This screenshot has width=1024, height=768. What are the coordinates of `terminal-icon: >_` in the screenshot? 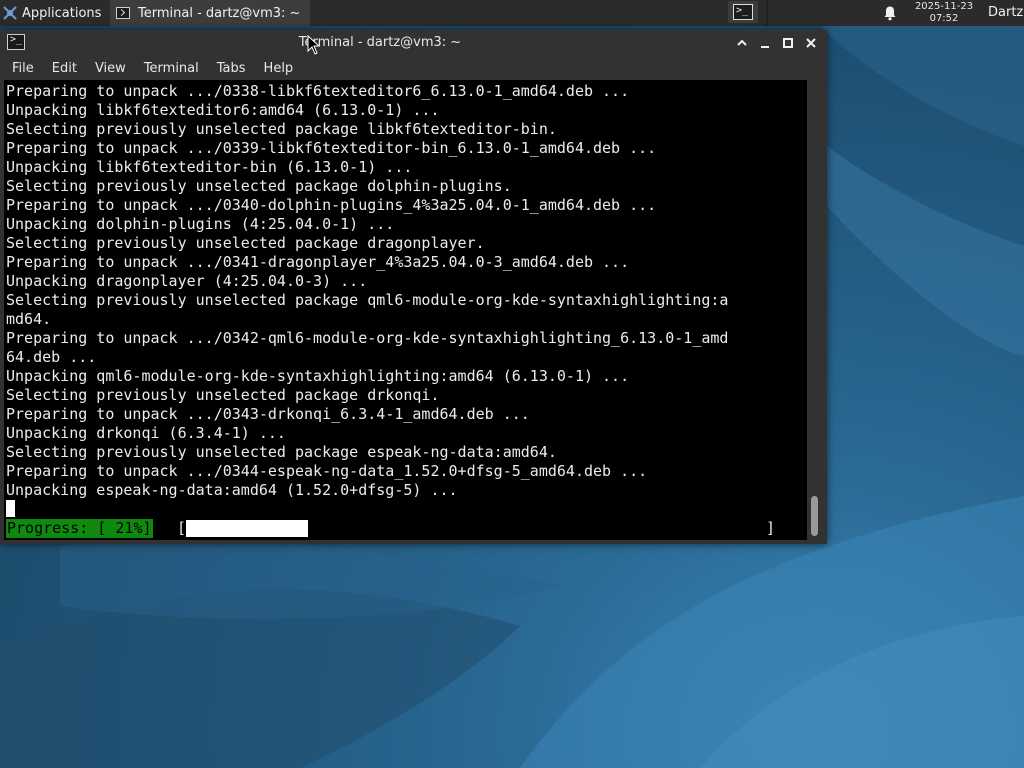 It's located at (743, 12).